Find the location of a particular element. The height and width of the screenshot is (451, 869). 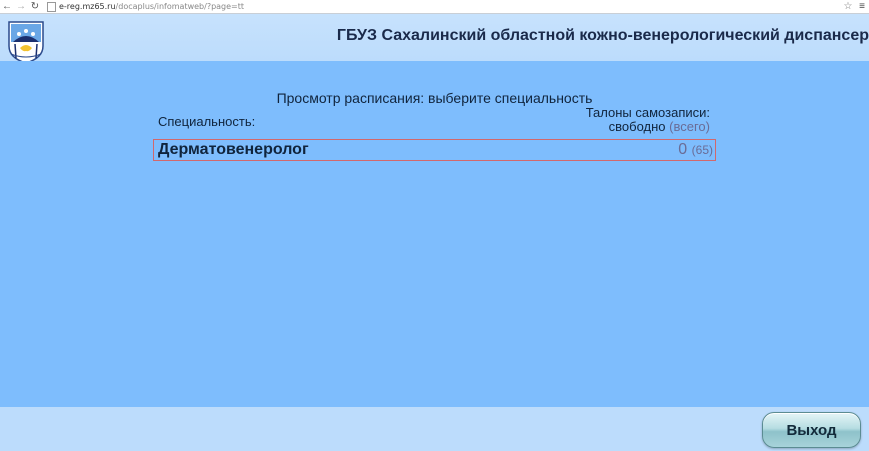

sakhalin-coat-of-arms-icon is located at coordinates (26, 42).